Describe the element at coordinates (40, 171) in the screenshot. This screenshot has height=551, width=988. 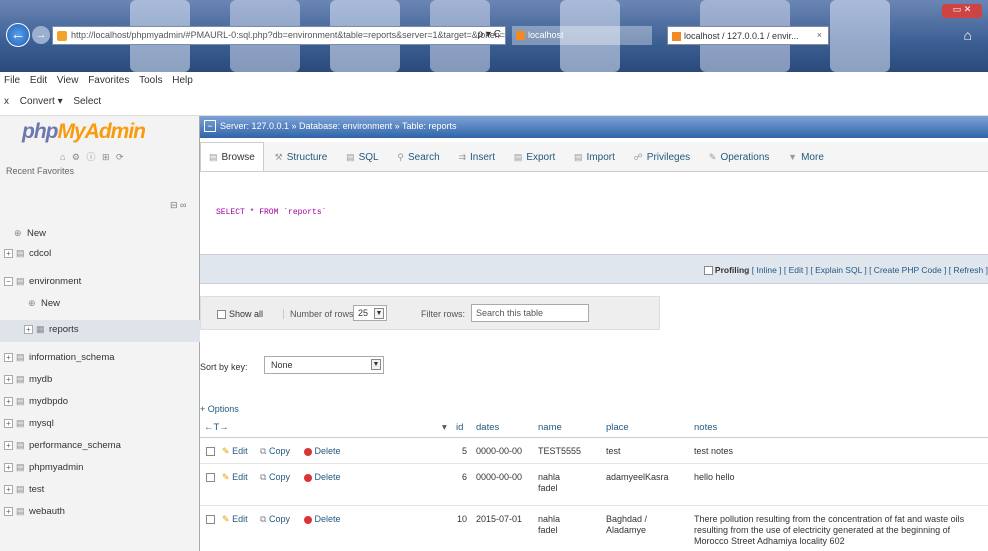
I see `recent-favorites-tabs: Recent Favorites` at that location.